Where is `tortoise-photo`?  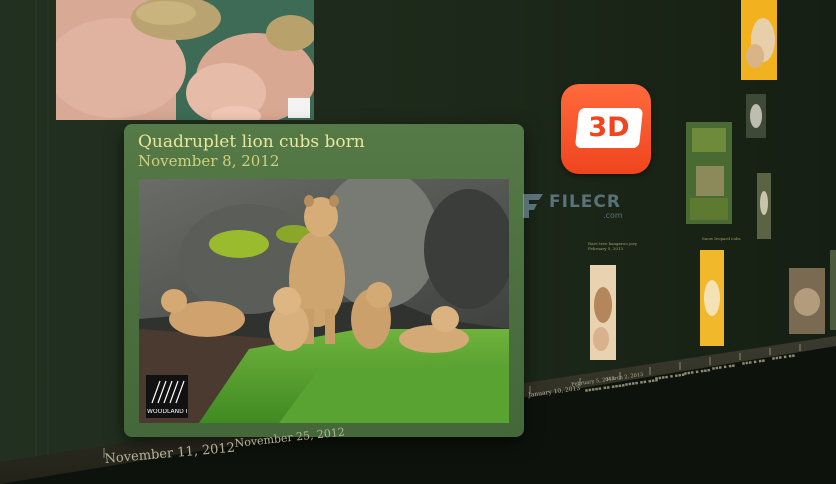 tortoise-photo is located at coordinates (185, 60).